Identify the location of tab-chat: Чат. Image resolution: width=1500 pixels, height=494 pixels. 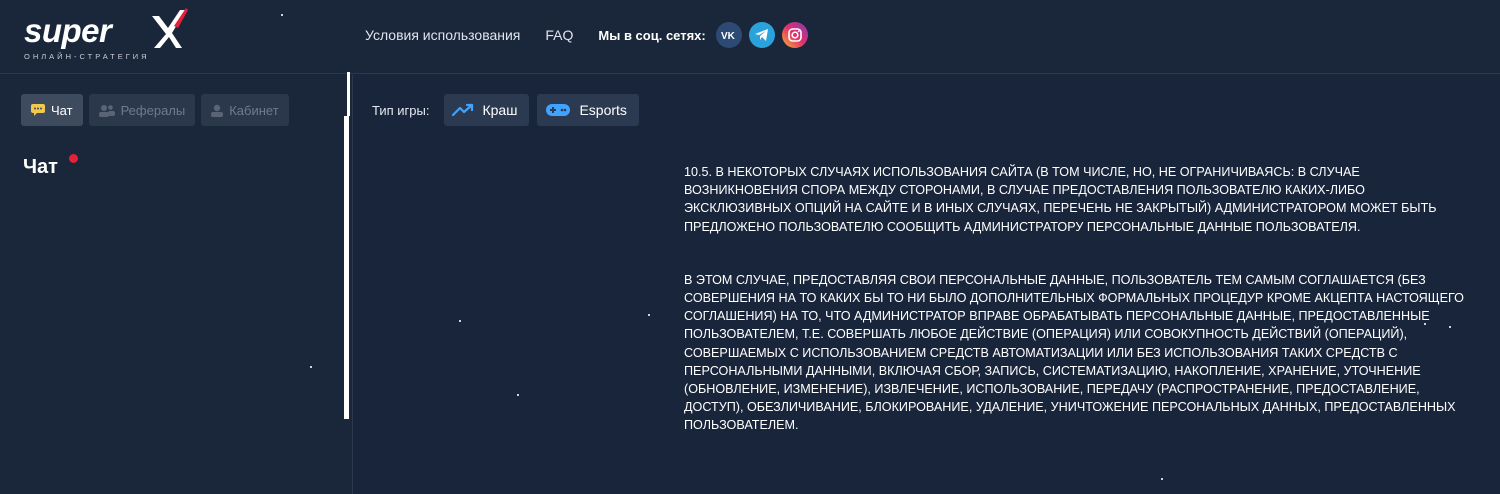
(52, 110).